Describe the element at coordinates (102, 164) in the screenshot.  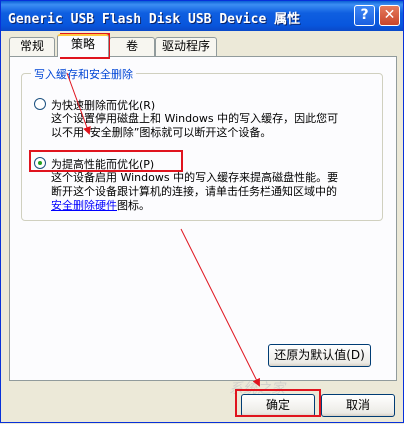
I see `radio-performance-label: 为提高性能而优化(P)` at that location.